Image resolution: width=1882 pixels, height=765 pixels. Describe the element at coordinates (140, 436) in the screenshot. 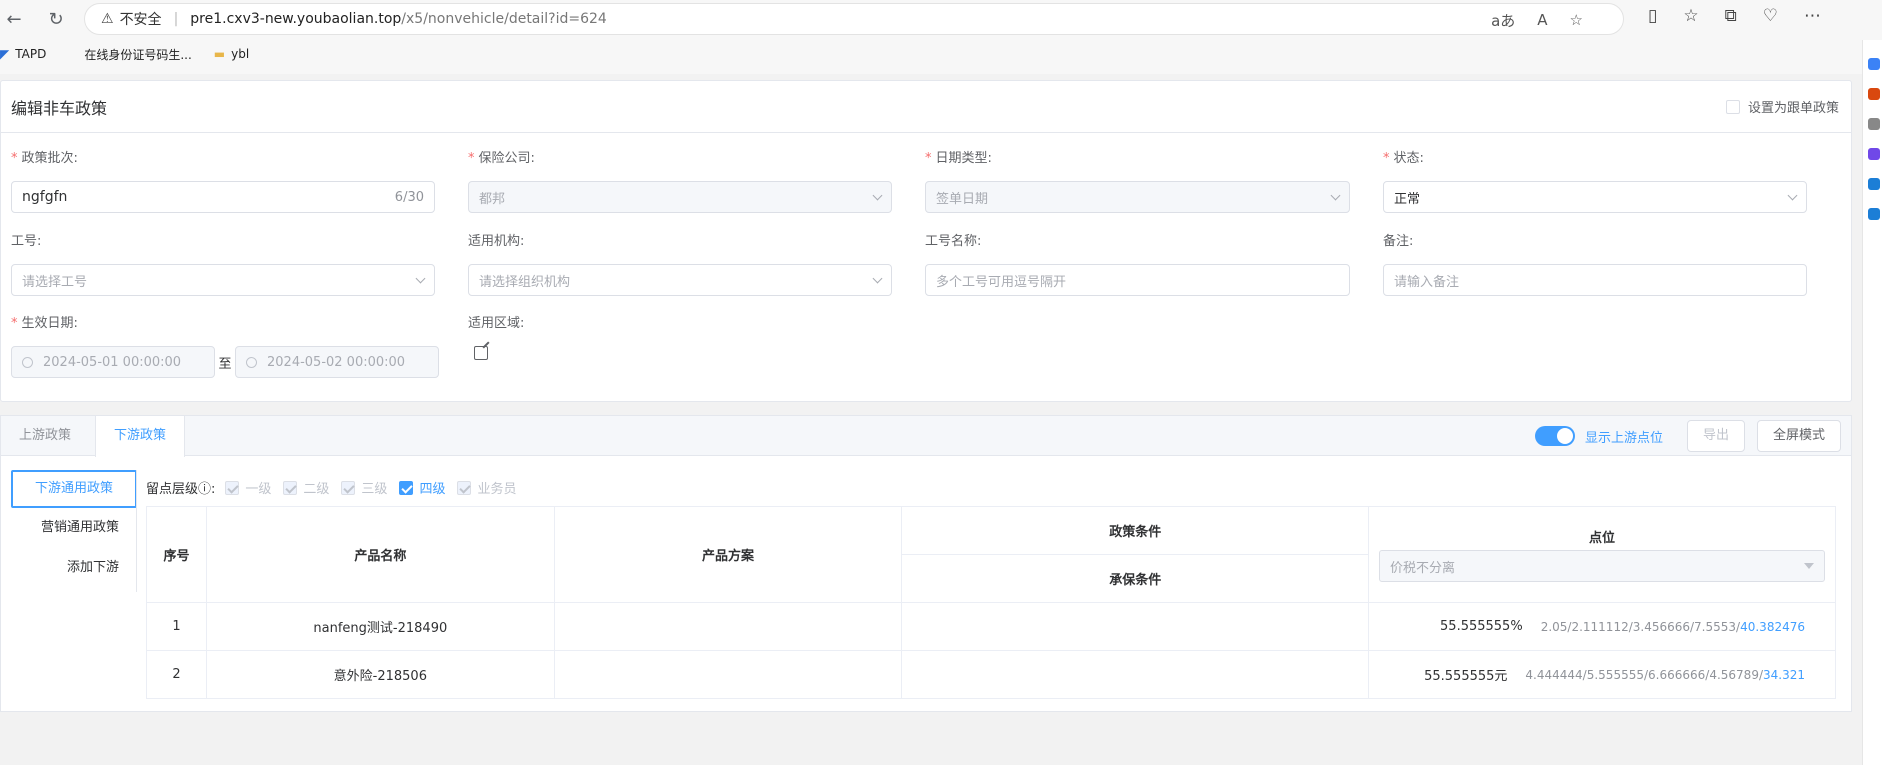

I see `tab-downstream-policy: 下游政策` at that location.